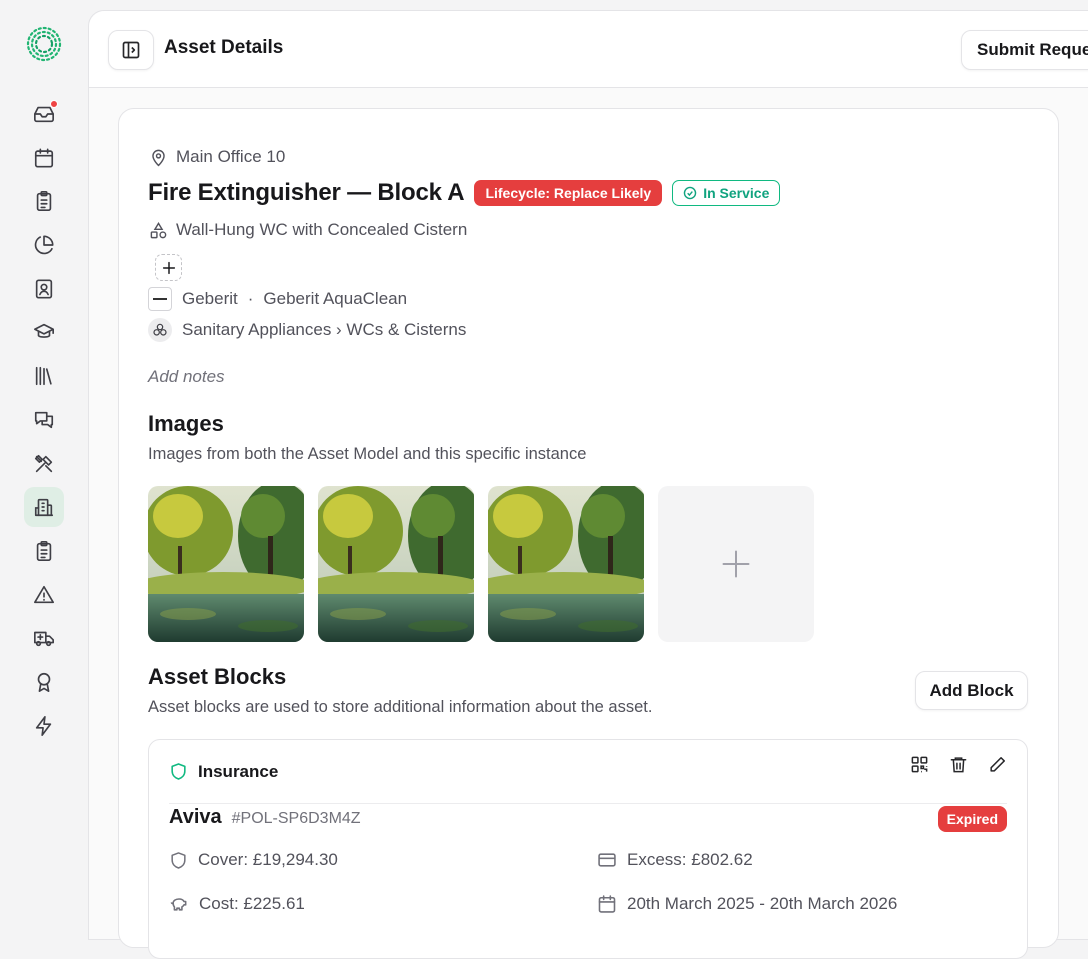  I want to click on sidebar, so click(44, 464).